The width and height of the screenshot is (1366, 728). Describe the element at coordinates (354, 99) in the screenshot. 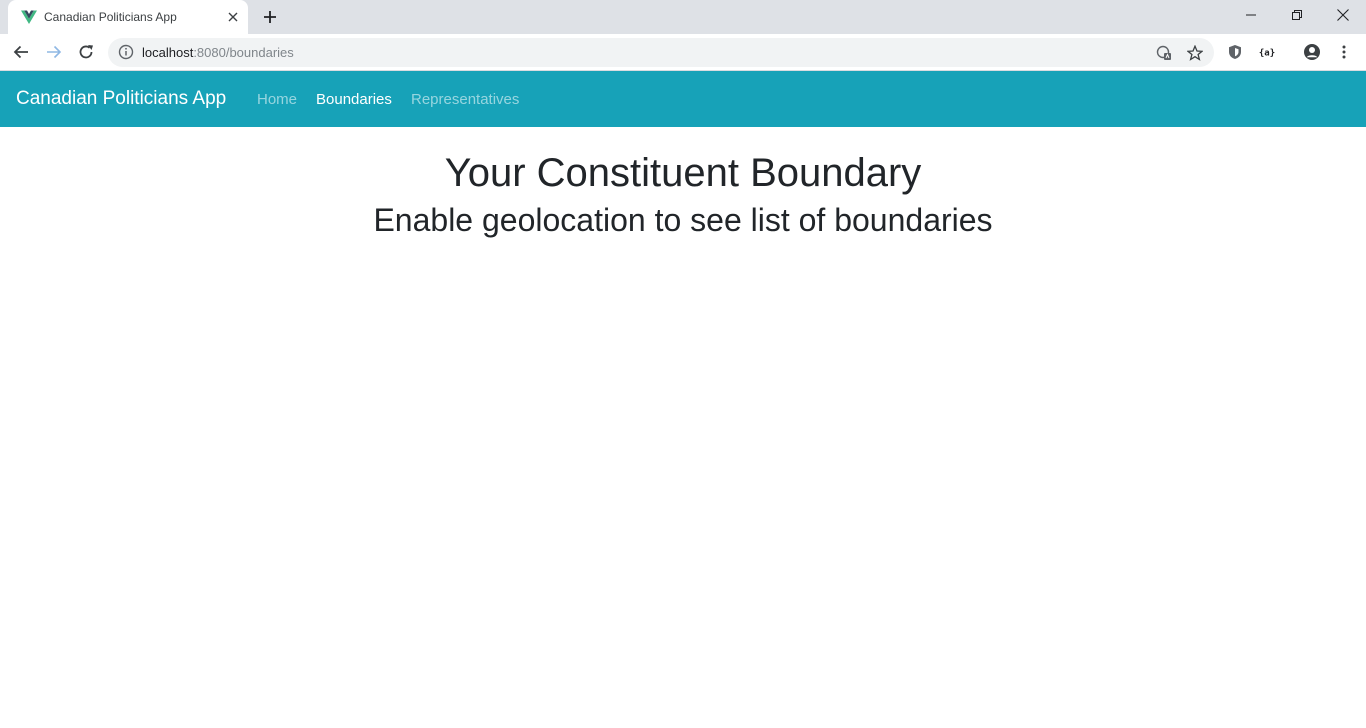

I see `nav-link-boundaries: Boundaries` at that location.